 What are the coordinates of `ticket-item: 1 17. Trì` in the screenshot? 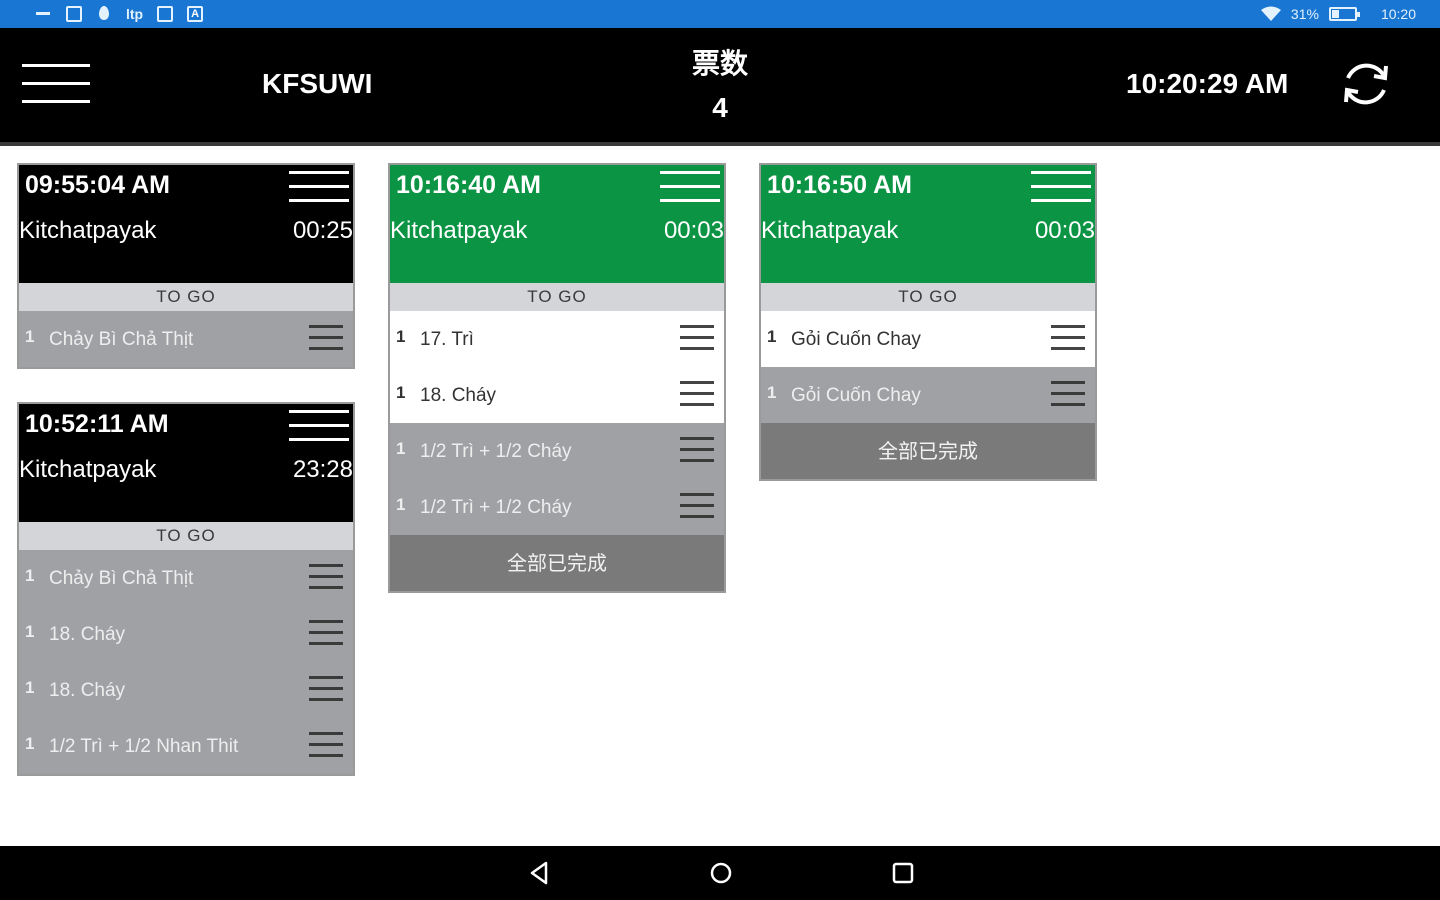 It's located at (557, 339).